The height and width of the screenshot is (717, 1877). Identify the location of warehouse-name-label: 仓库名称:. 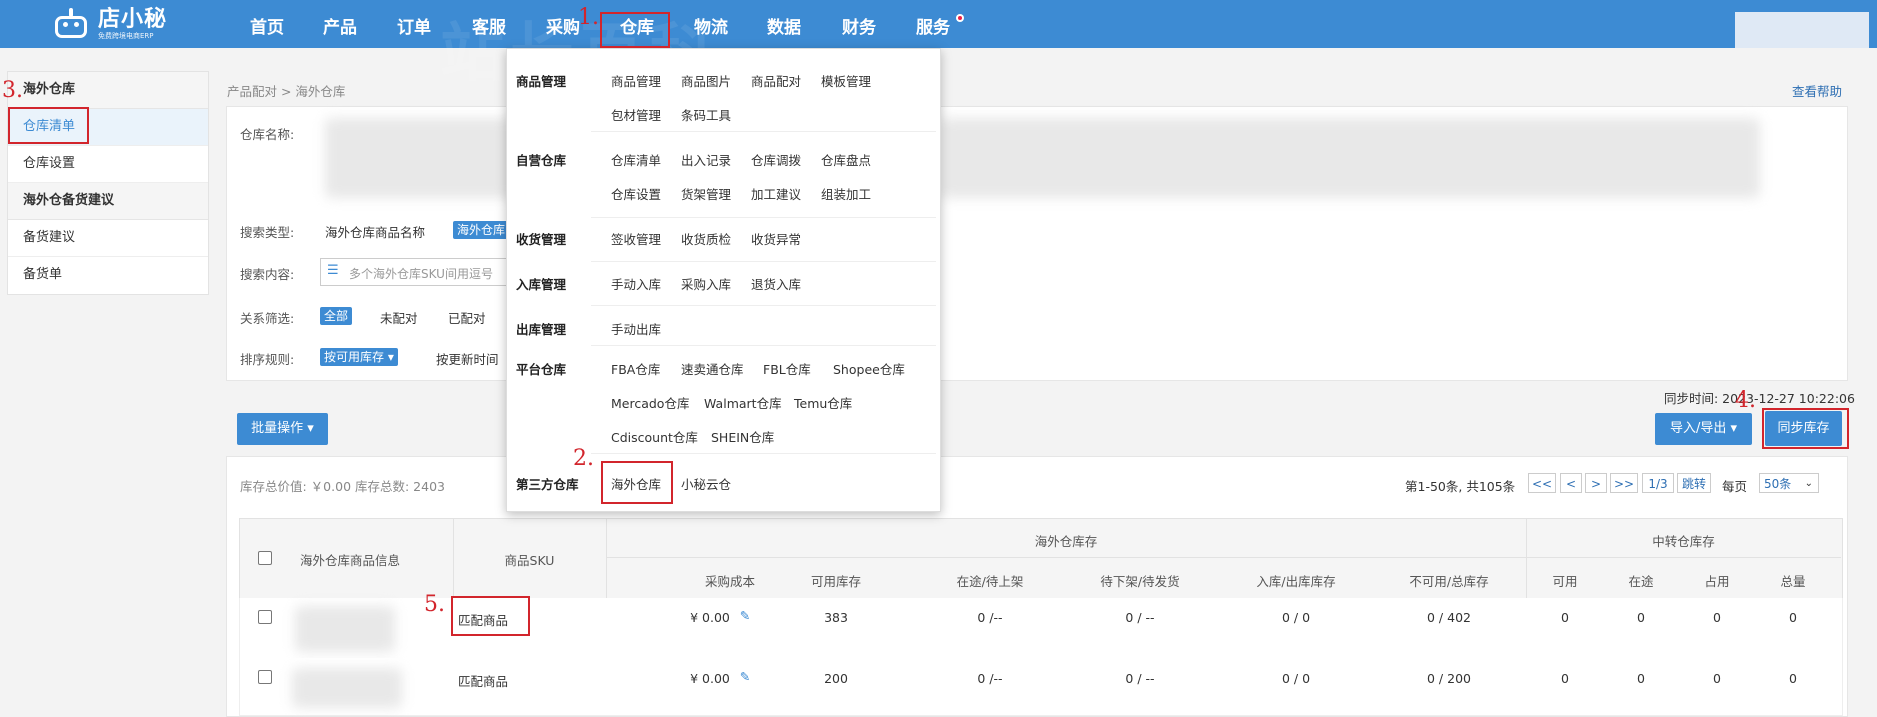
(267, 134).